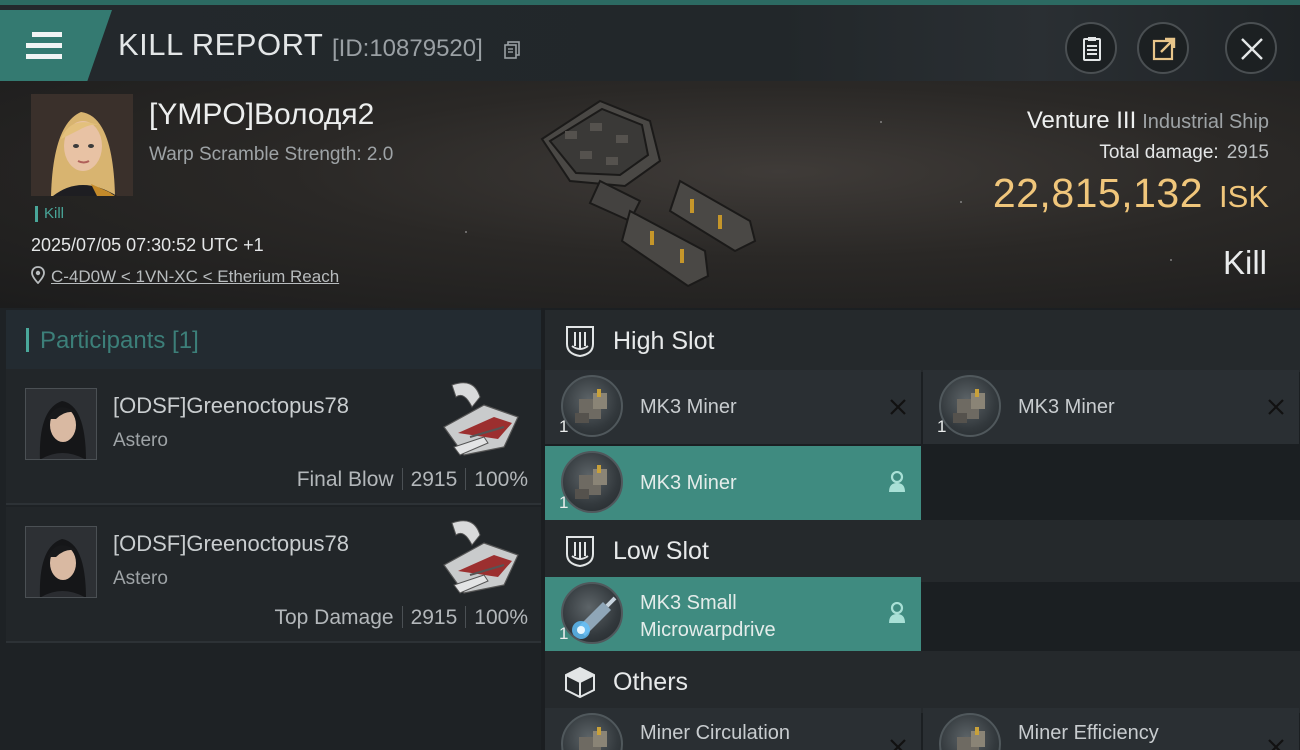 Image resolution: width=1300 pixels, height=750 pixels. What do you see at coordinates (708, 617) in the screenshot?
I see `module-name: MK3 Small Microwarpdrive` at bounding box center [708, 617].